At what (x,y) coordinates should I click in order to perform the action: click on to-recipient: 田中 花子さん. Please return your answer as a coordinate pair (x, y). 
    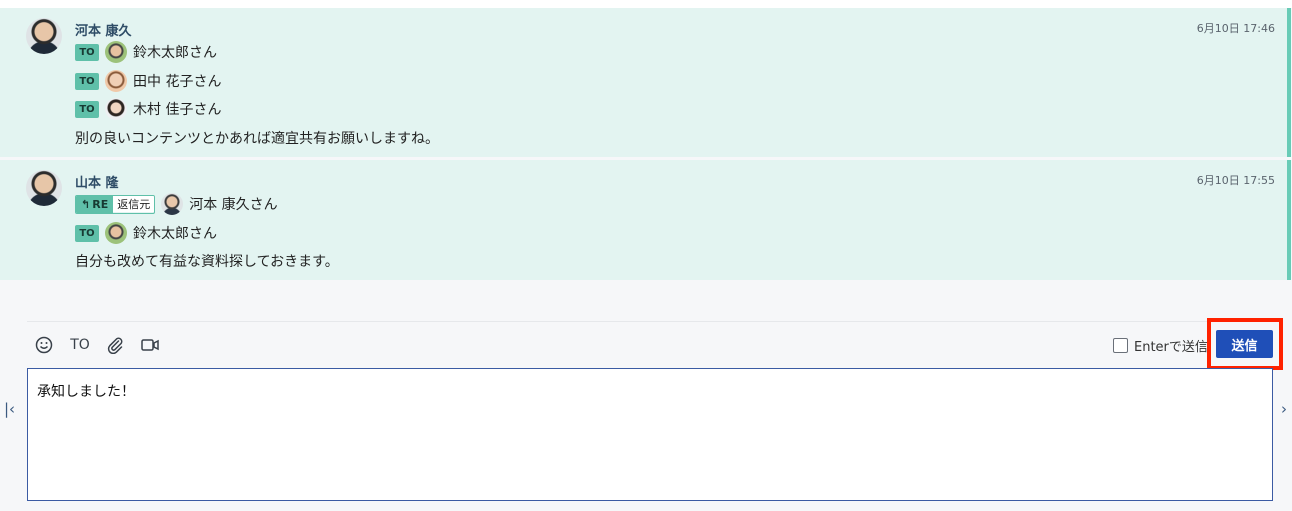
    Looking at the image, I should click on (177, 82).